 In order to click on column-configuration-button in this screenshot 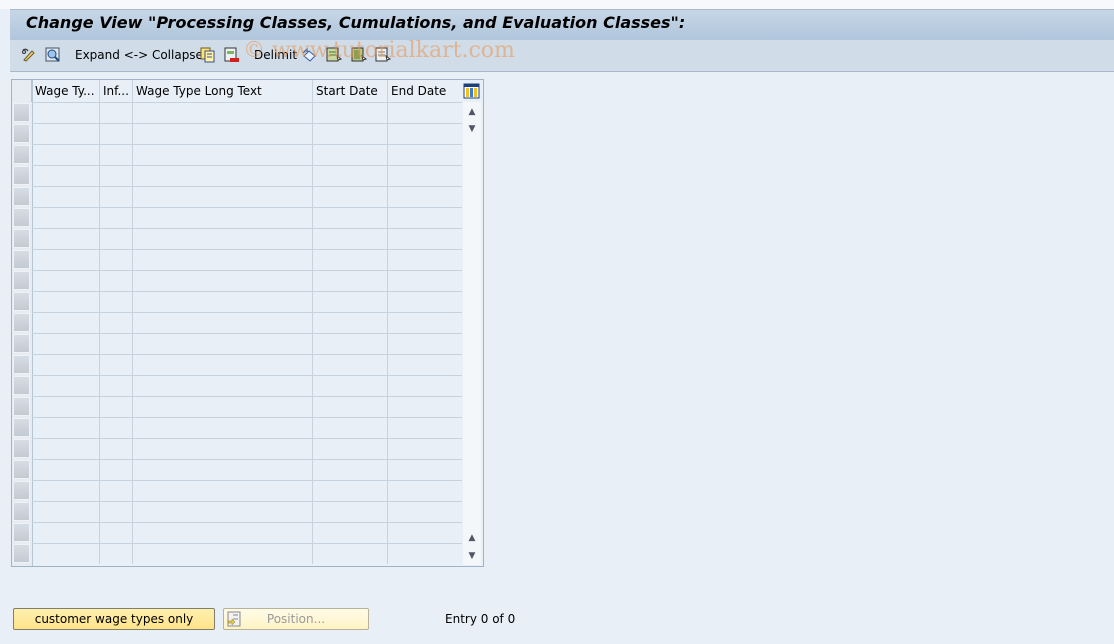, I will do `click(471, 91)`.